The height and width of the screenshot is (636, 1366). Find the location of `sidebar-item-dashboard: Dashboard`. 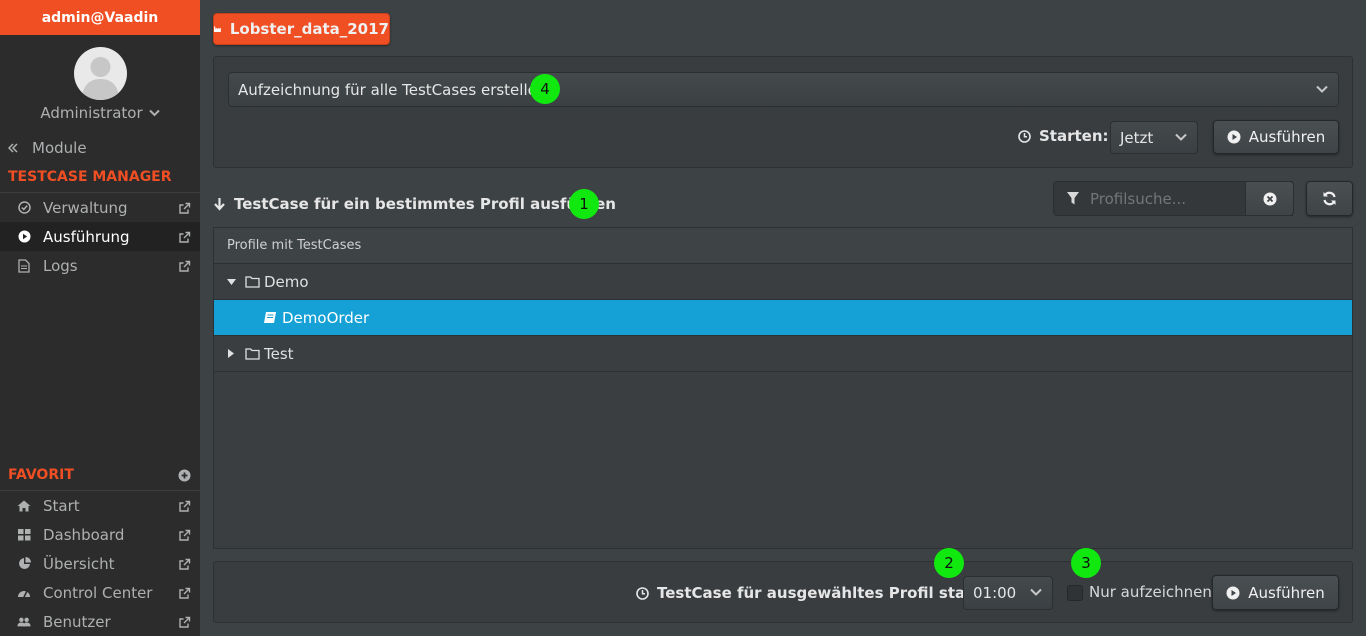

sidebar-item-dashboard: Dashboard is located at coordinates (100, 534).